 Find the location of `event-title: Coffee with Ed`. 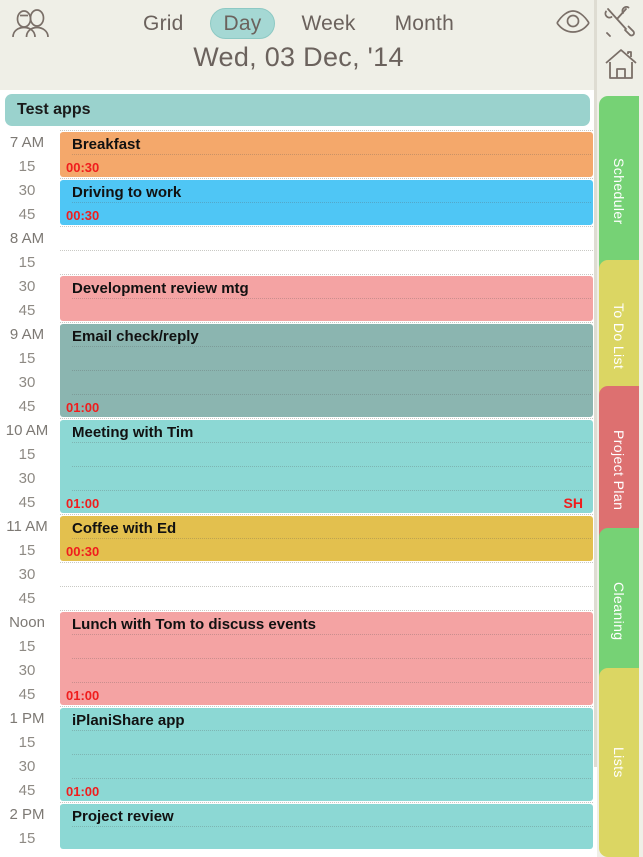

event-title: Coffee with Ed is located at coordinates (124, 528).